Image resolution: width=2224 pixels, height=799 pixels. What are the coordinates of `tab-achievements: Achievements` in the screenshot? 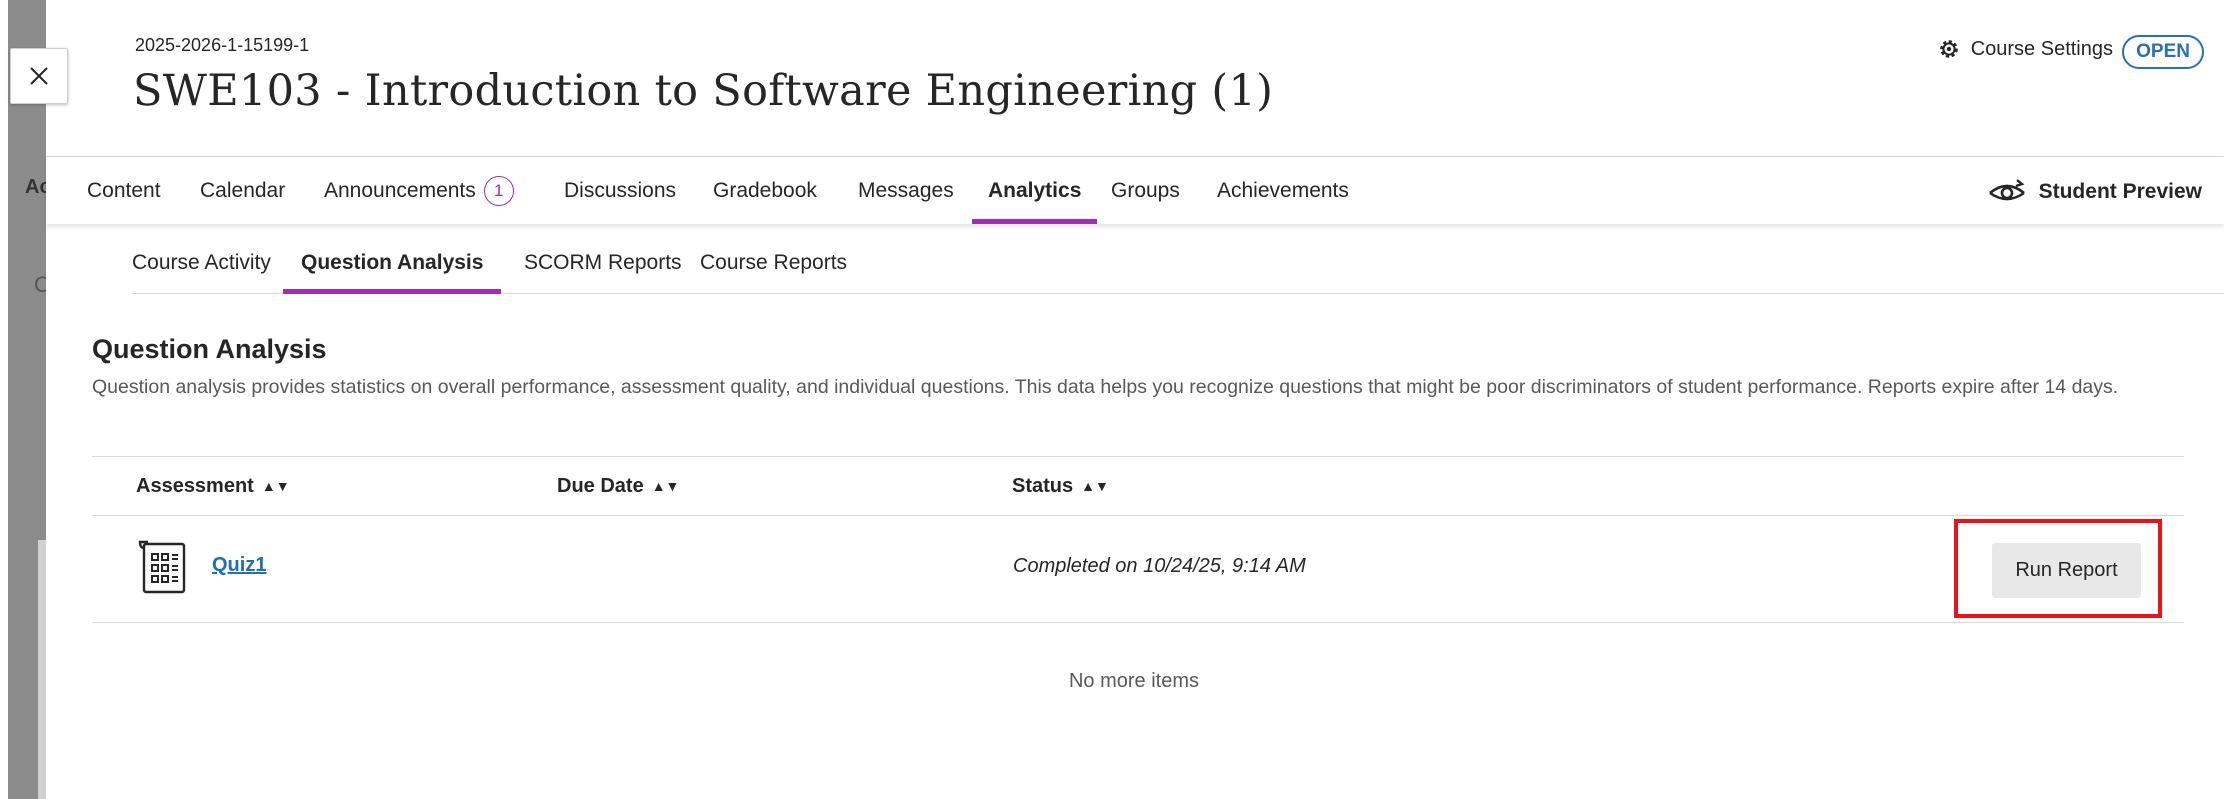 It's located at (1283, 190).